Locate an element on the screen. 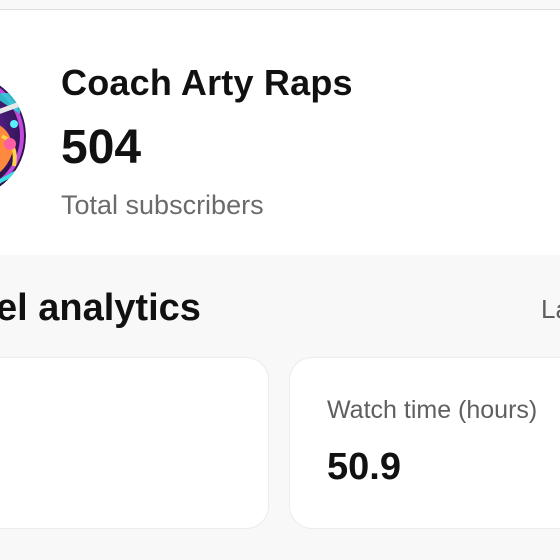 This screenshot has width=560, height=560. analytics-period-link: La is located at coordinates (550, 309).